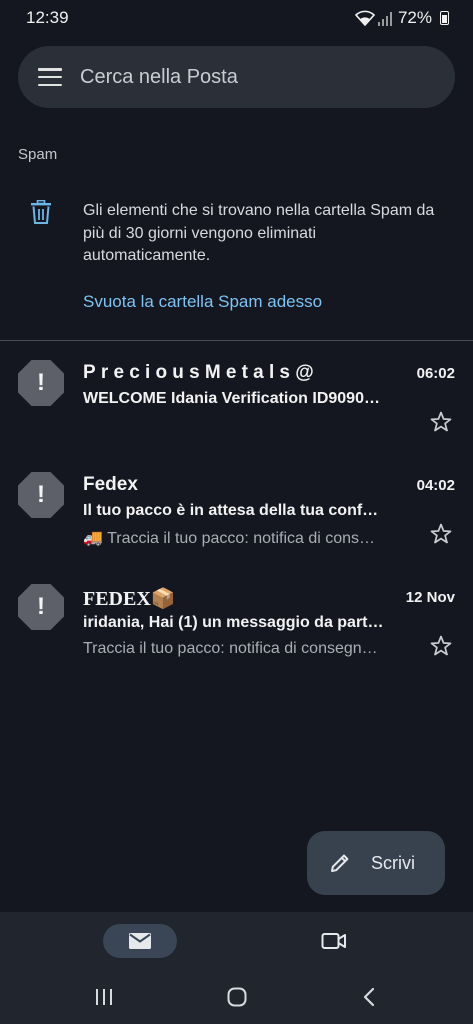  I want to click on wifi-icon, so click(364, 18).